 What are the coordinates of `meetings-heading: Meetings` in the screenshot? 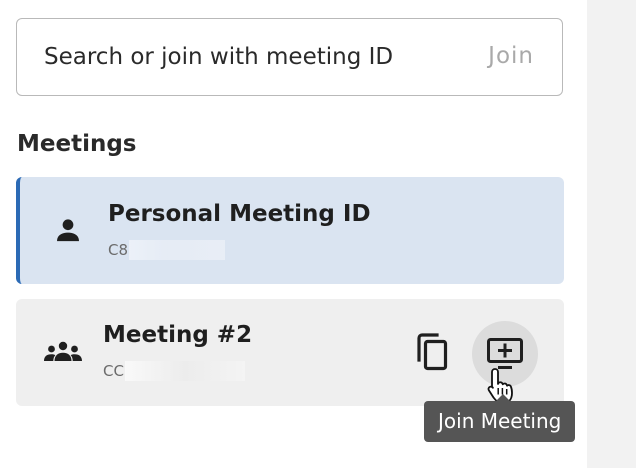 It's located at (77, 144).